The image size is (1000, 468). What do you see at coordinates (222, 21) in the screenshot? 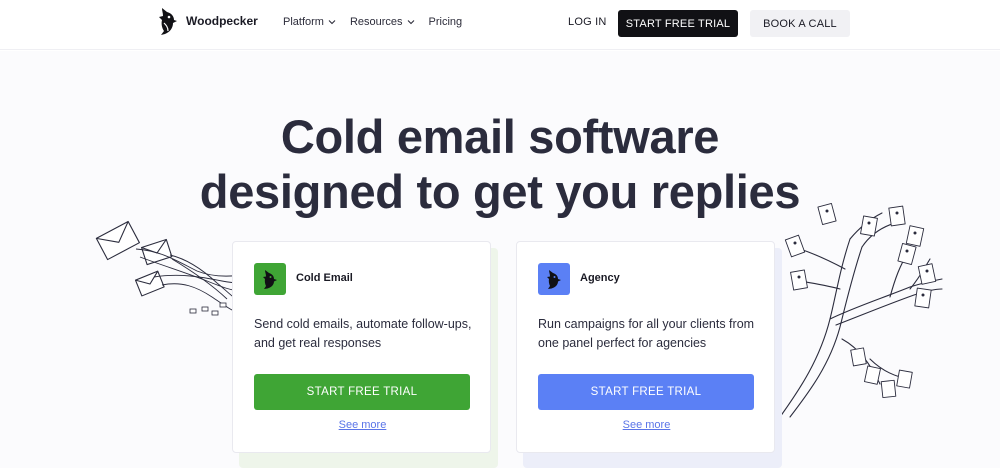
I see `brand-name: Woodpecker` at bounding box center [222, 21].